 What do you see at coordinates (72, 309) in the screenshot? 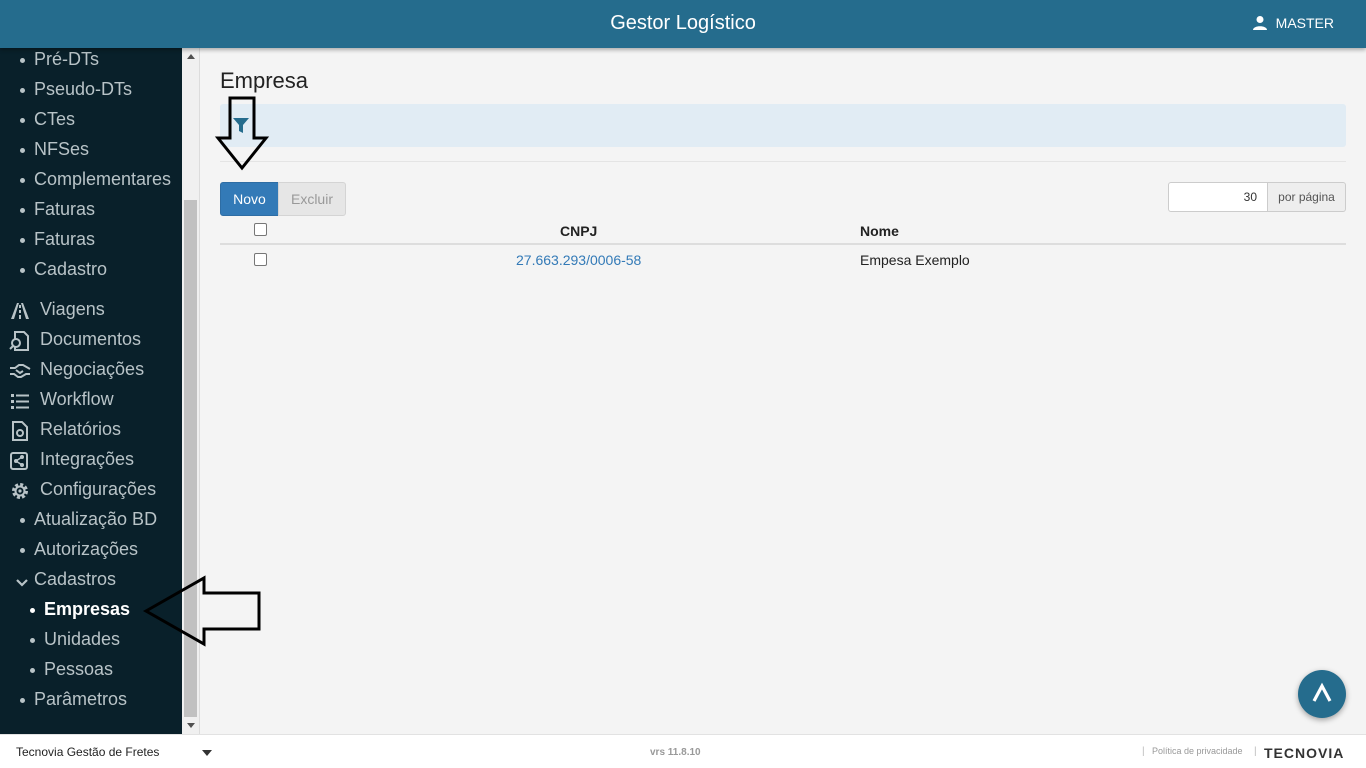
I see `sidebar-item-label: Viagens` at bounding box center [72, 309].